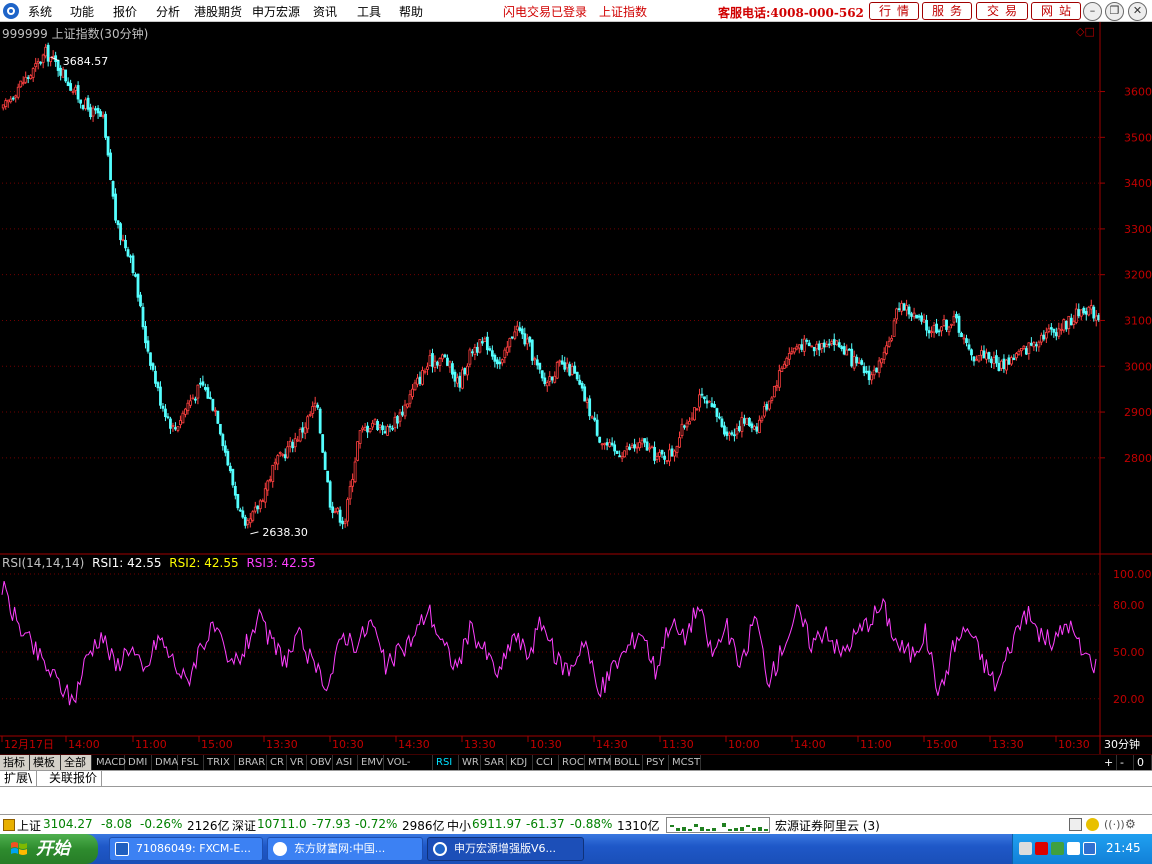 Image resolution: width=1152 pixels, height=864 pixels. I want to click on tab-extension: 扩展\, so click(19, 779).